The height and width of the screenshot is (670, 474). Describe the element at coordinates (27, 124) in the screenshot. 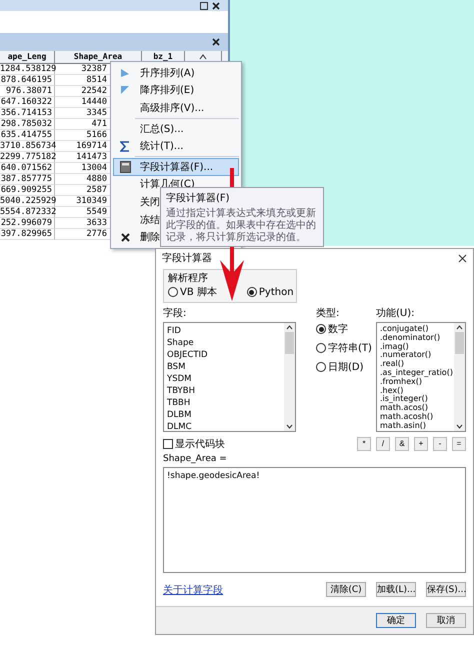

I see `table-cell: 298.785032` at that location.